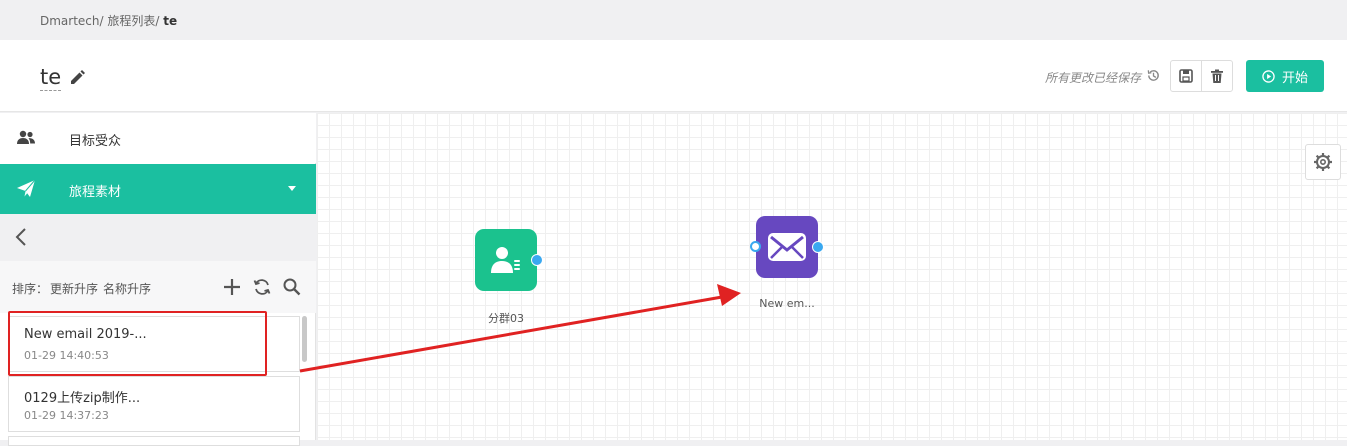  Describe the element at coordinates (95, 192) in the screenshot. I see `sidebar-item-label: 旅程素材` at that location.